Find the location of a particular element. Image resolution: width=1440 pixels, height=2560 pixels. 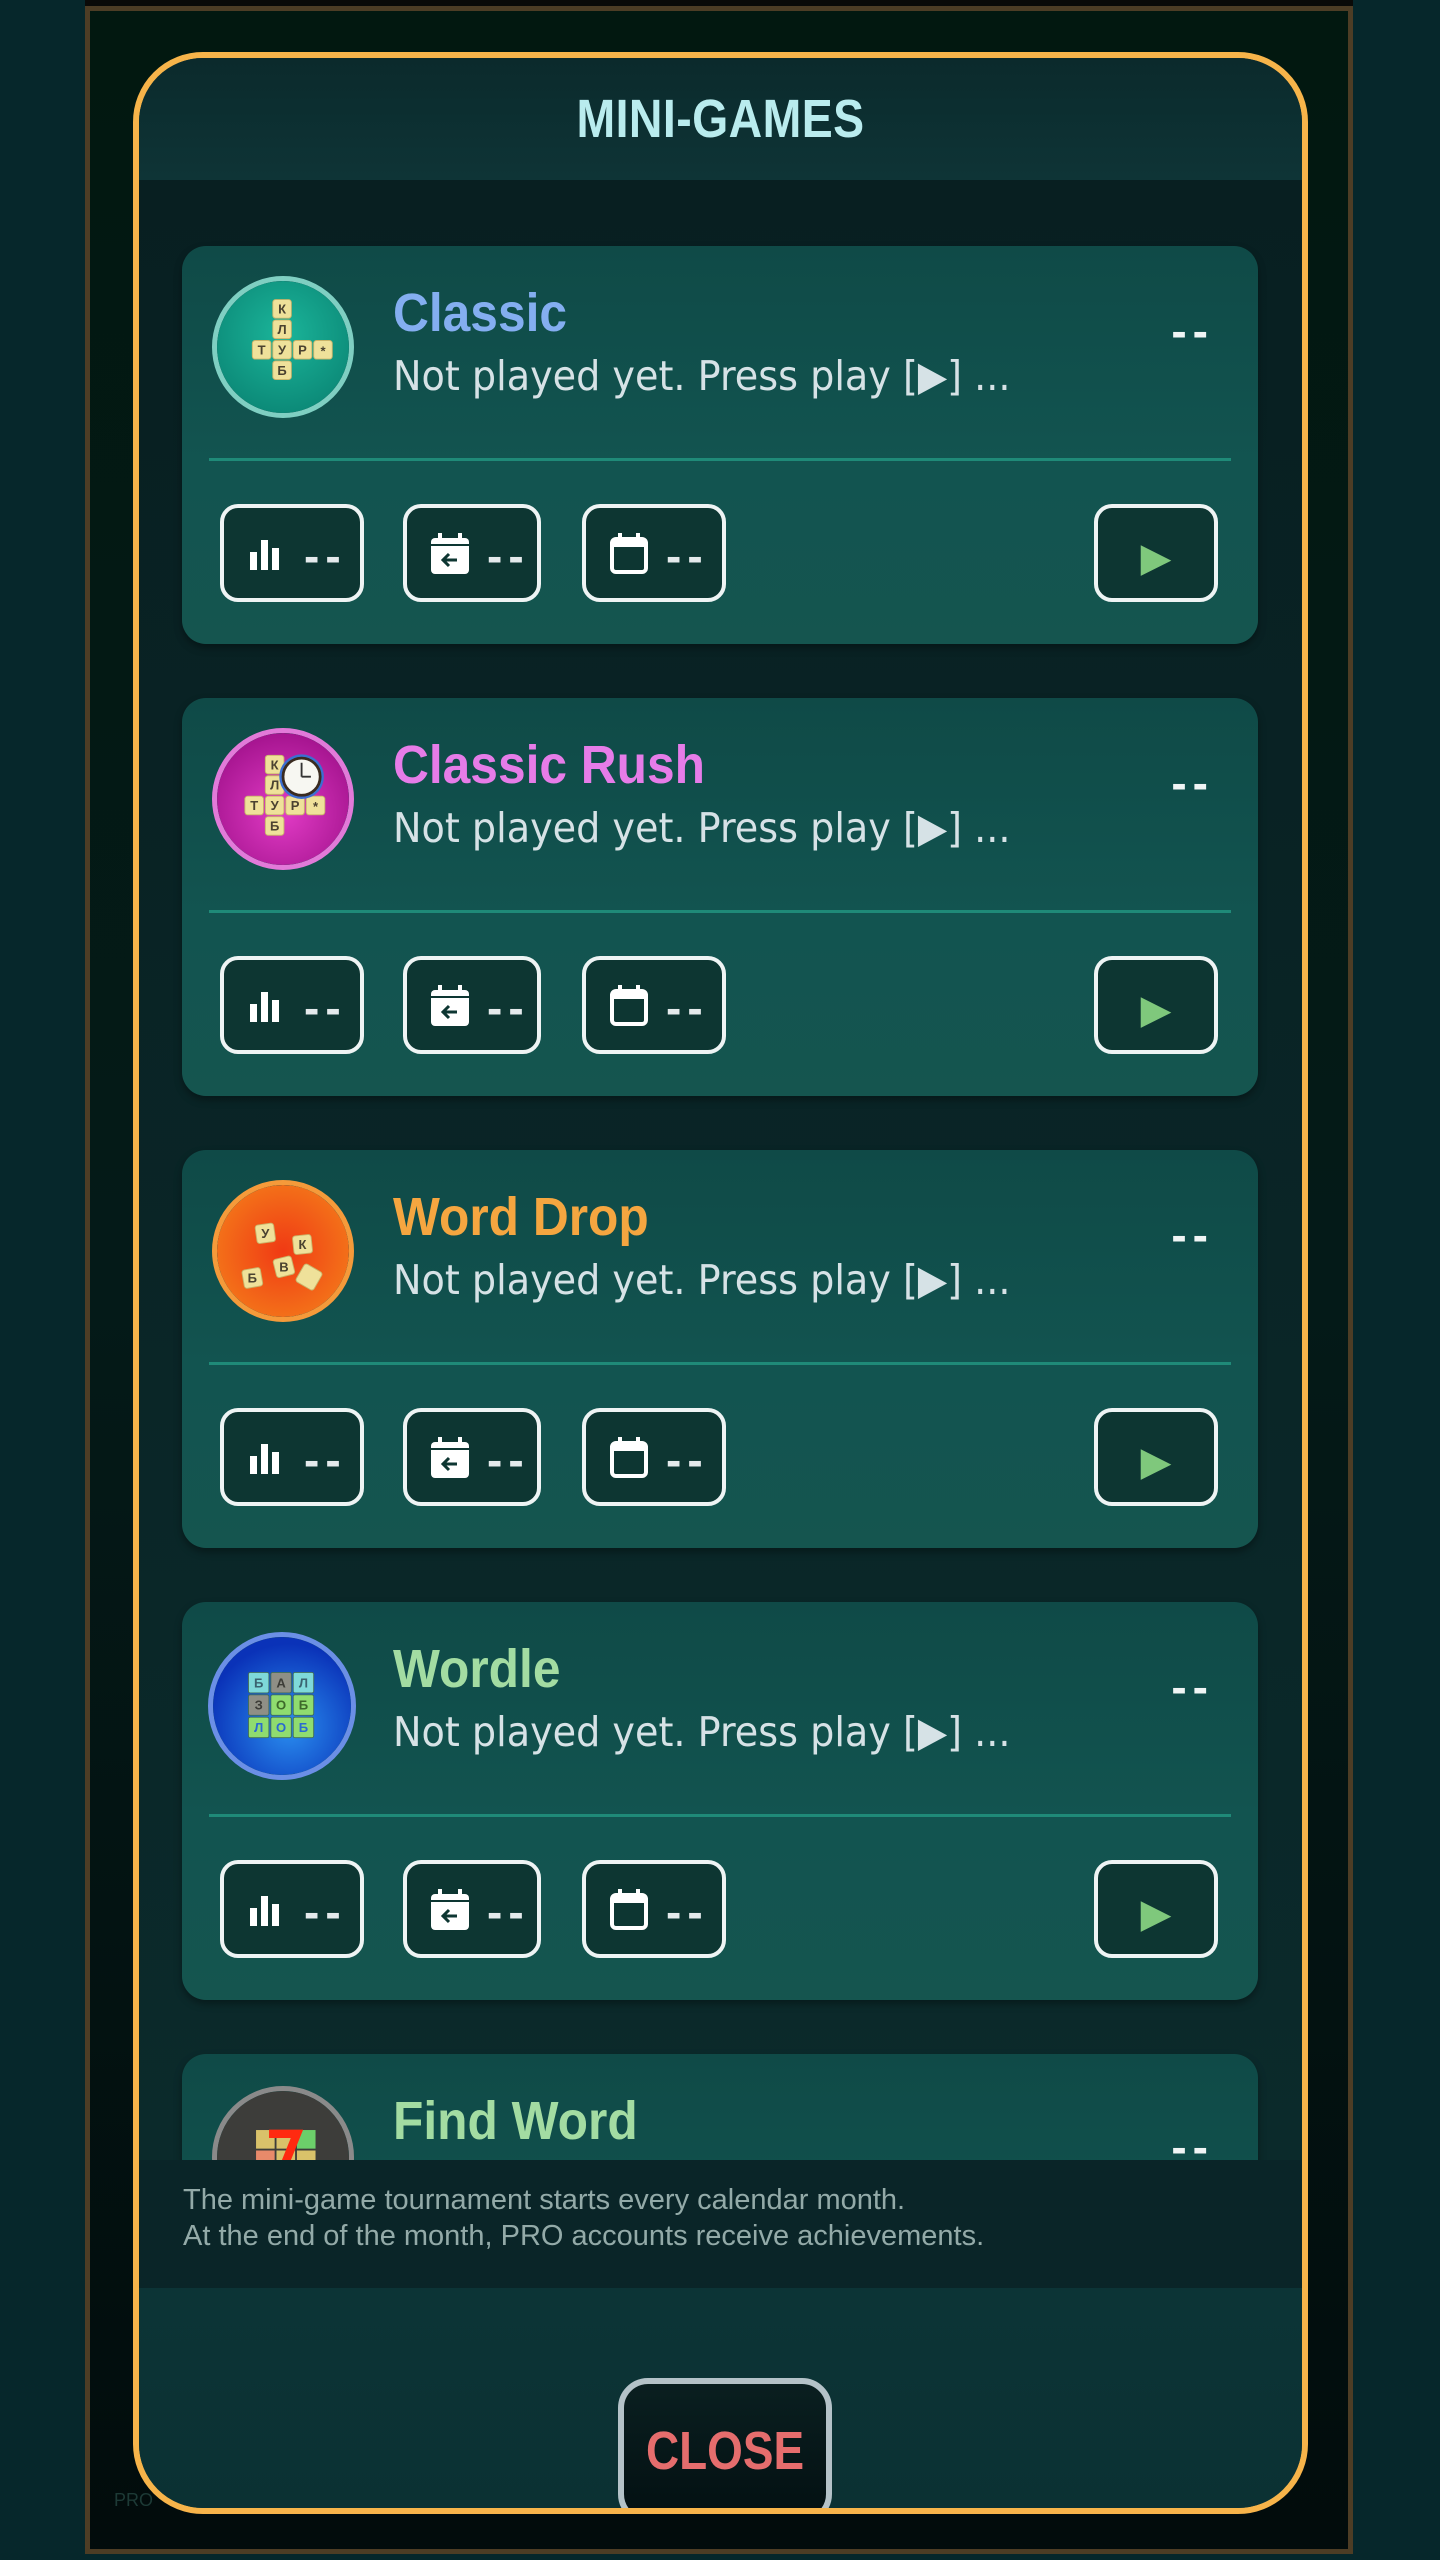

dialog-title: MINI-GAMES is located at coordinates (720, 119).